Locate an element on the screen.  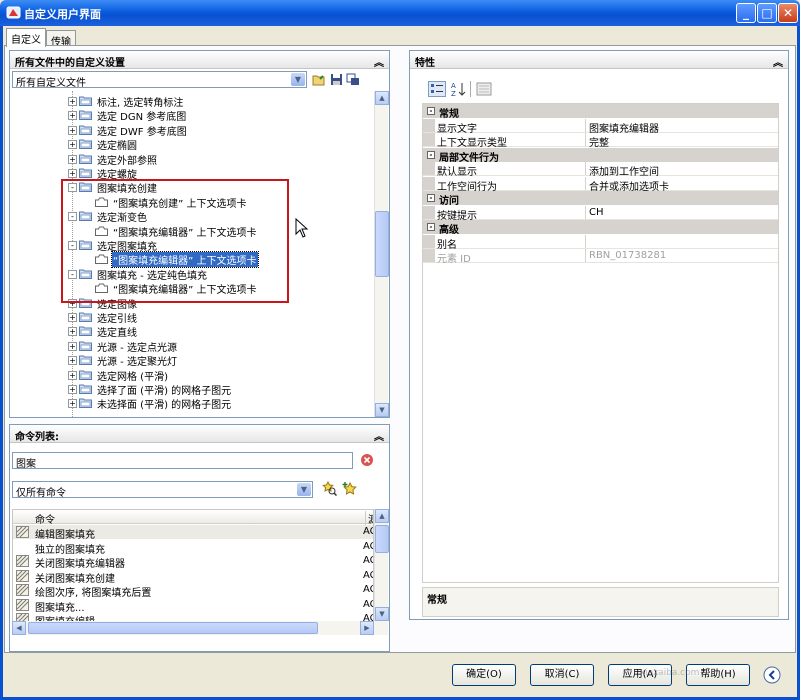
property-category: - 局部文件行为 is located at coordinates (600, 155).